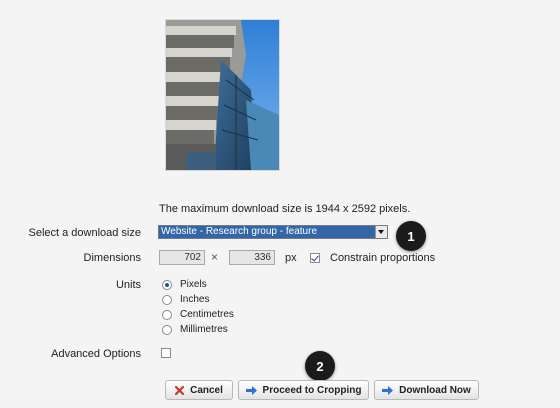 The width and height of the screenshot is (560, 408). I want to click on chevron-down-icon, so click(381, 232).